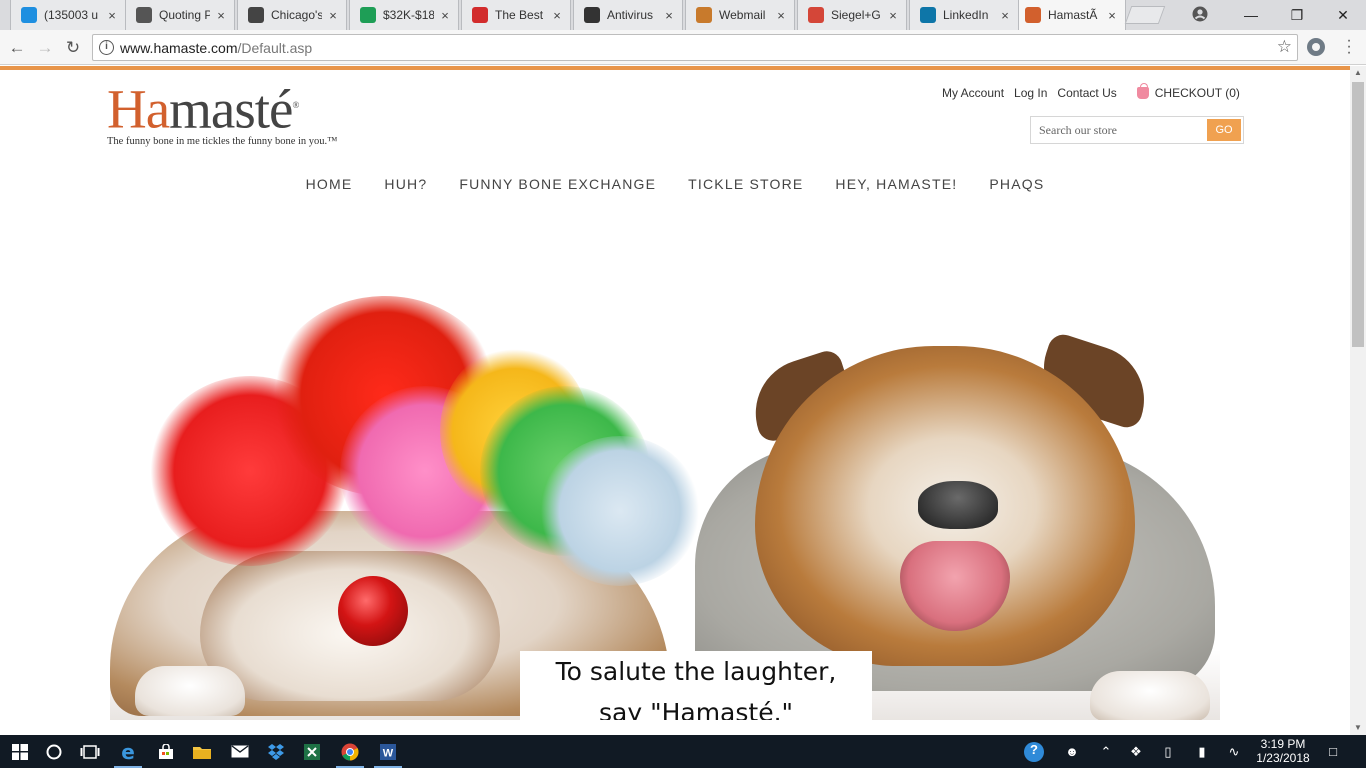 This screenshot has width=1366, height=768. I want to click on c-letter-icon, so click(256, 15).